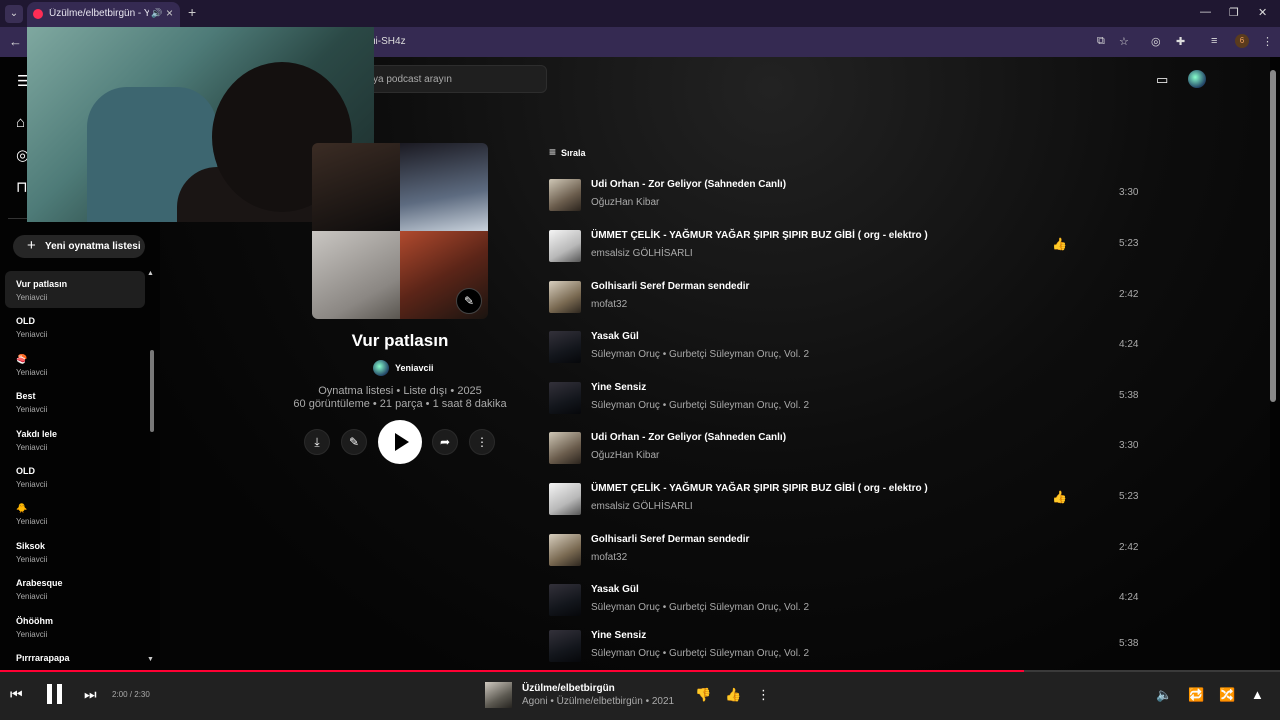 The height and width of the screenshot is (720, 1280). What do you see at coordinates (1262, 12) in the screenshot?
I see `window-close-icon: ✕` at bounding box center [1262, 12].